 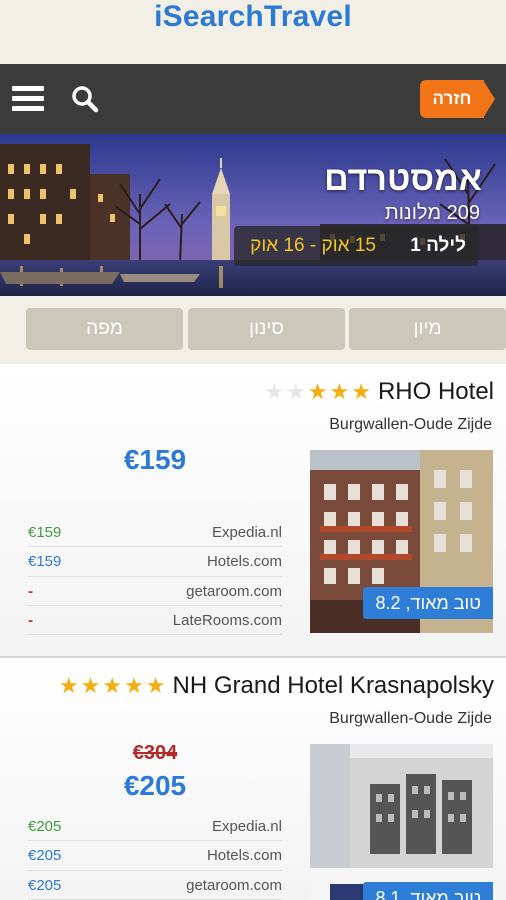 I want to click on hamburger-menu-icon, so click(x=28, y=99).